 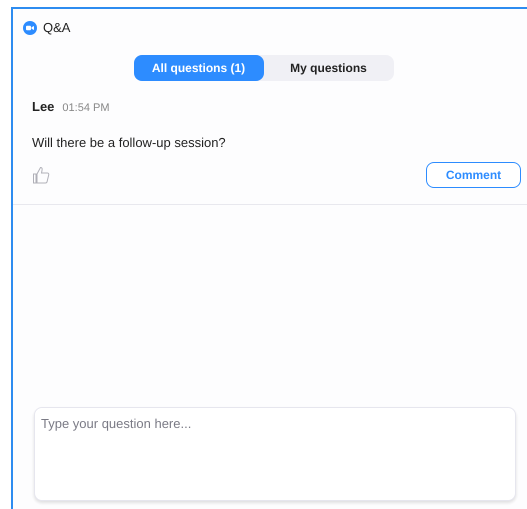 What do you see at coordinates (86, 108) in the screenshot?
I see `timestamp: 01:54 PM` at bounding box center [86, 108].